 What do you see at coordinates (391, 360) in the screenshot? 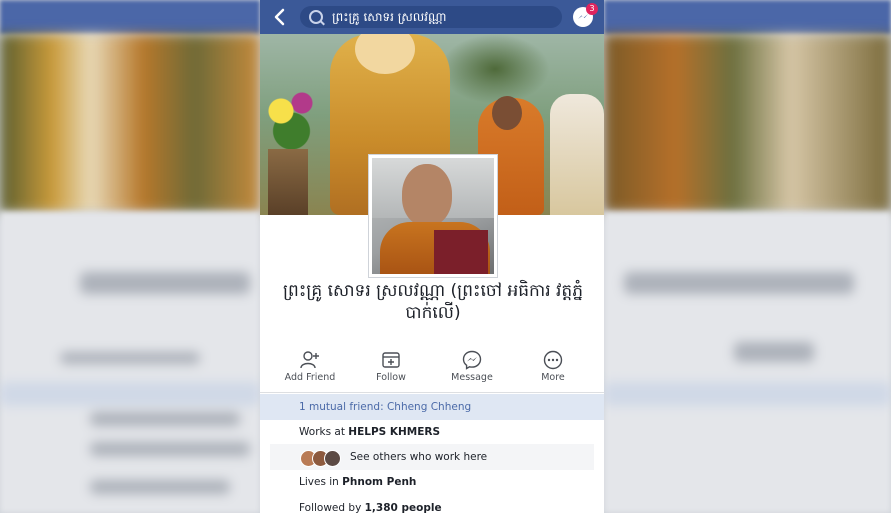
I see `follow-icon` at bounding box center [391, 360].